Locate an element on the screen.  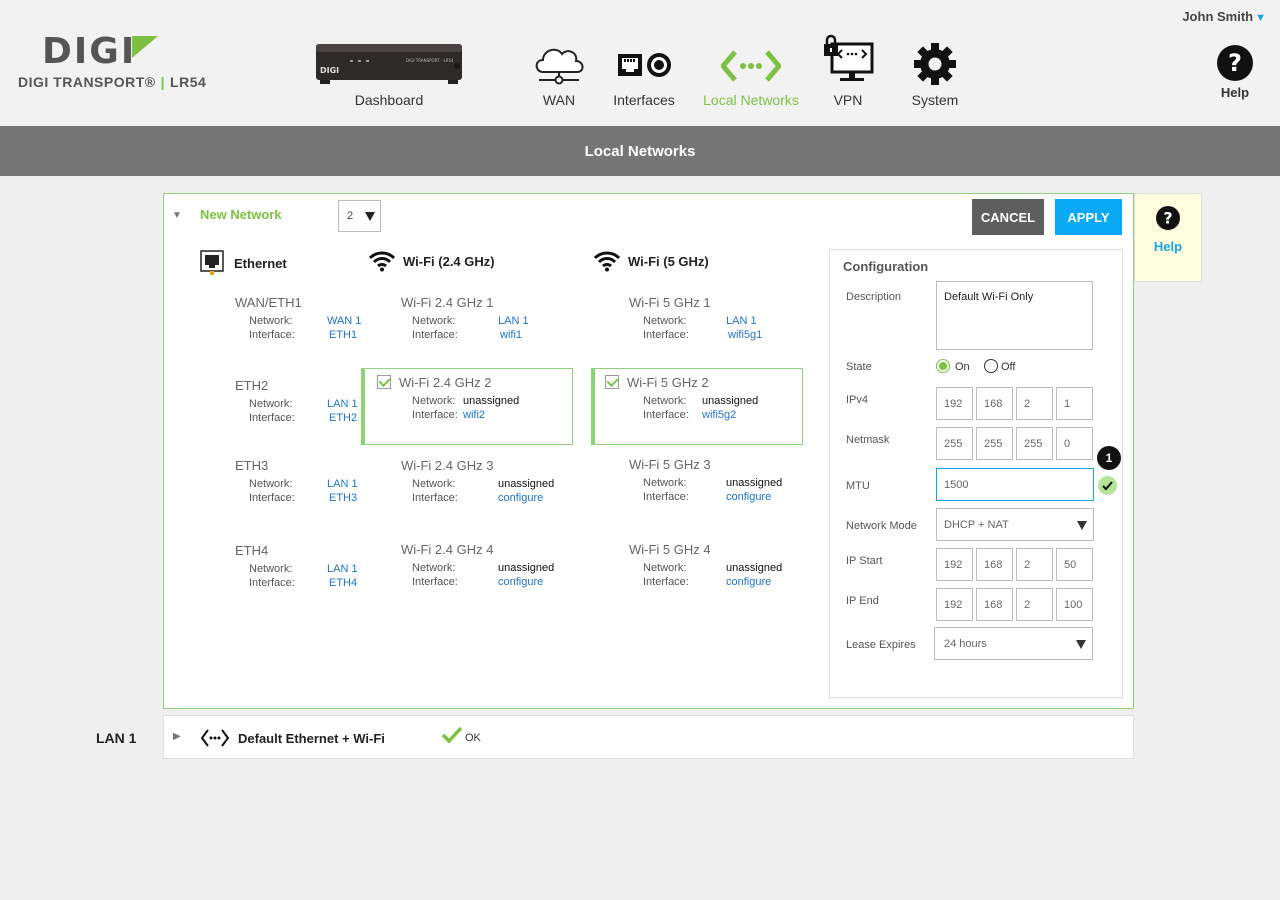
interface-link: wifi1 is located at coordinates (510, 335).